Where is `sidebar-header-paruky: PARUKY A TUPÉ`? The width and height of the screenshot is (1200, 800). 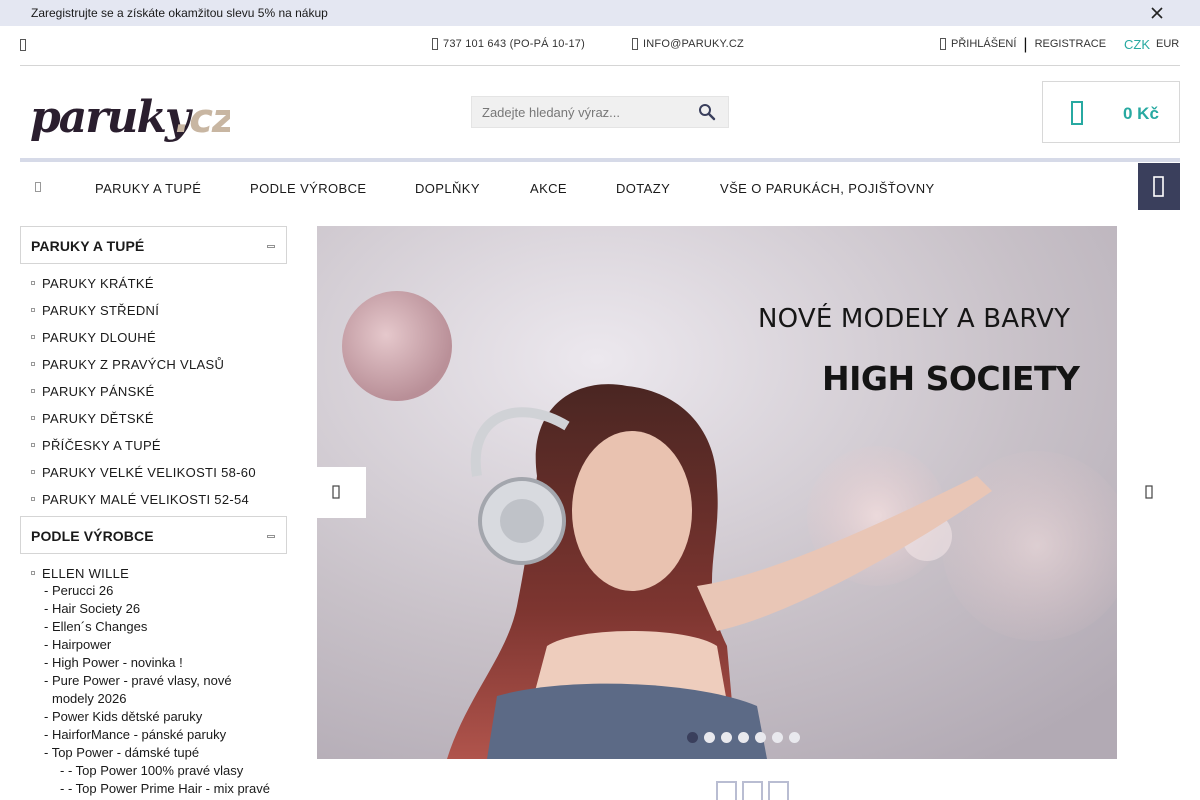 sidebar-header-paruky: PARUKY A TUPÉ is located at coordinates (153, 245).